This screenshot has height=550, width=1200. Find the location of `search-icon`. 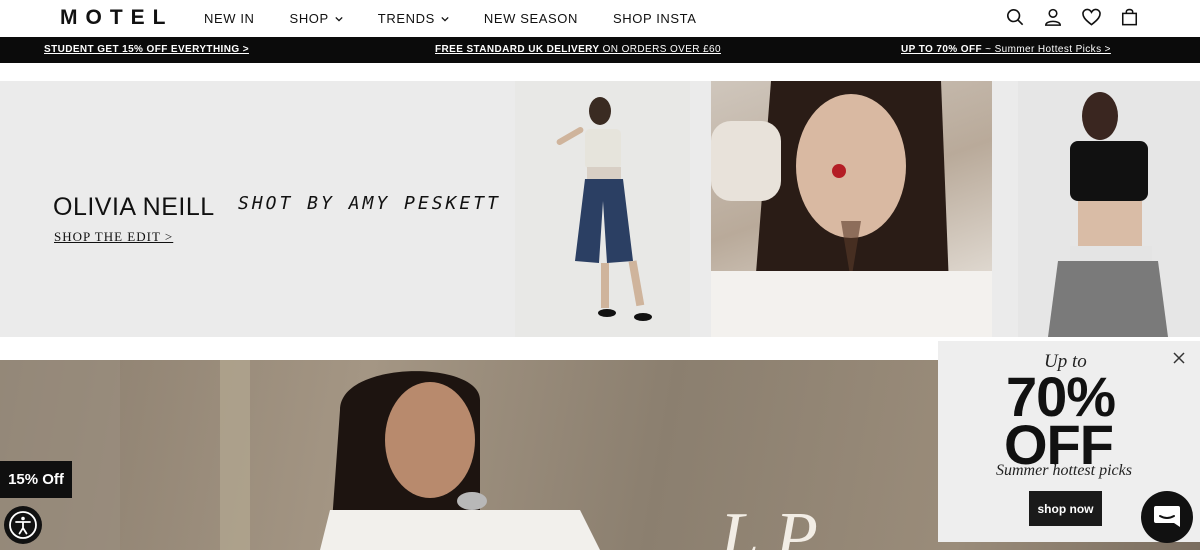

search-icon is located at coordinates (1015, 17).